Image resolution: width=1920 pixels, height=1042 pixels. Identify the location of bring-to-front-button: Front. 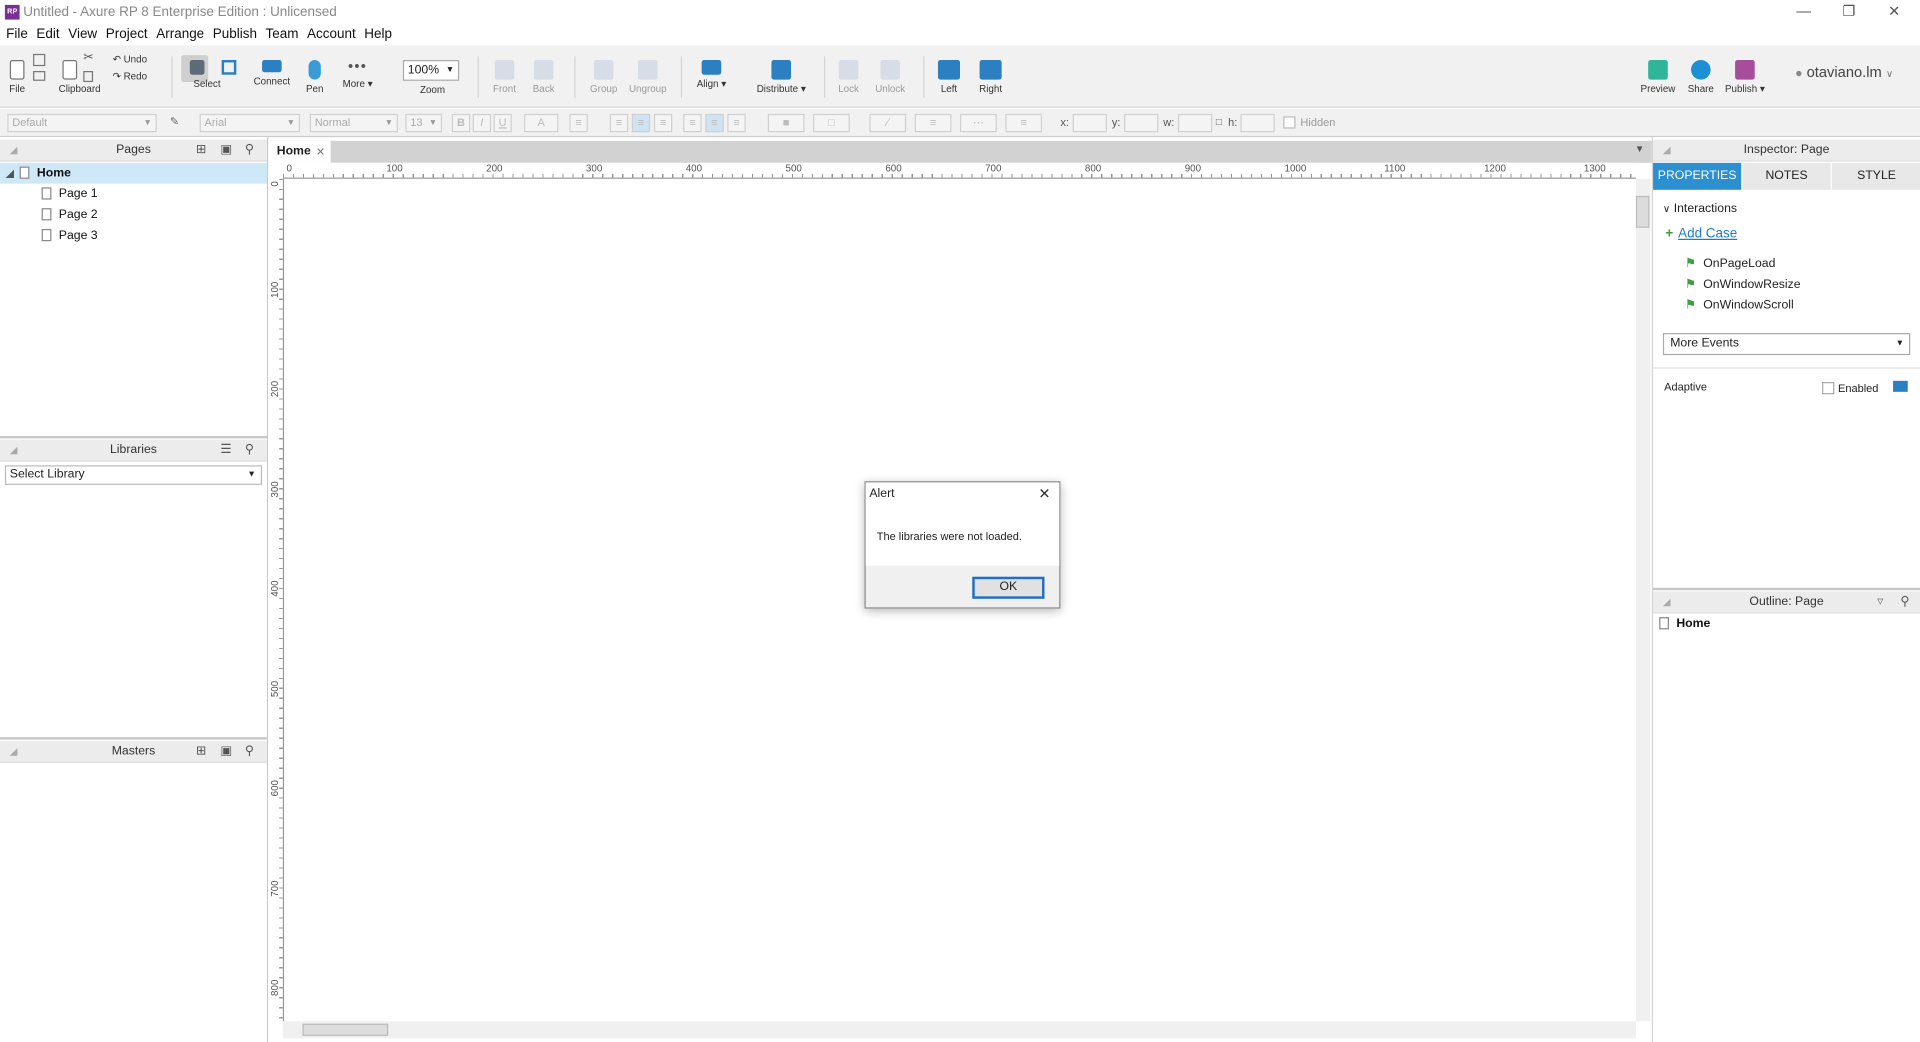
(504, 69).